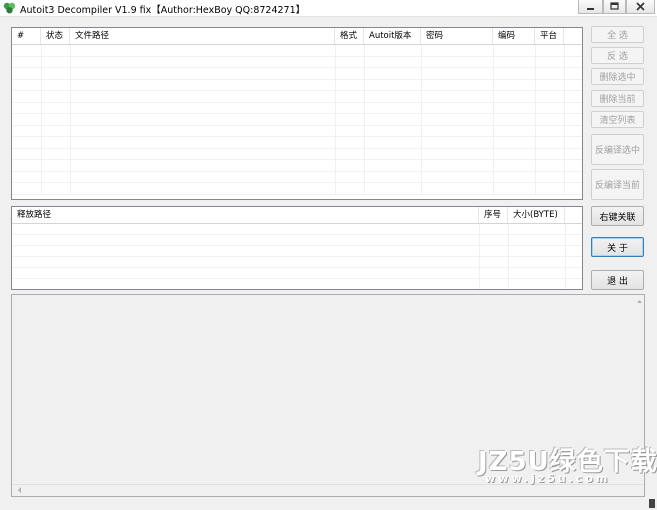 The height and width of the screenshot is (510, 657). What do you see at coordinates (349, 36) in the screenshot?
I see `col-format: 格式` at bounding box center [349, 36].